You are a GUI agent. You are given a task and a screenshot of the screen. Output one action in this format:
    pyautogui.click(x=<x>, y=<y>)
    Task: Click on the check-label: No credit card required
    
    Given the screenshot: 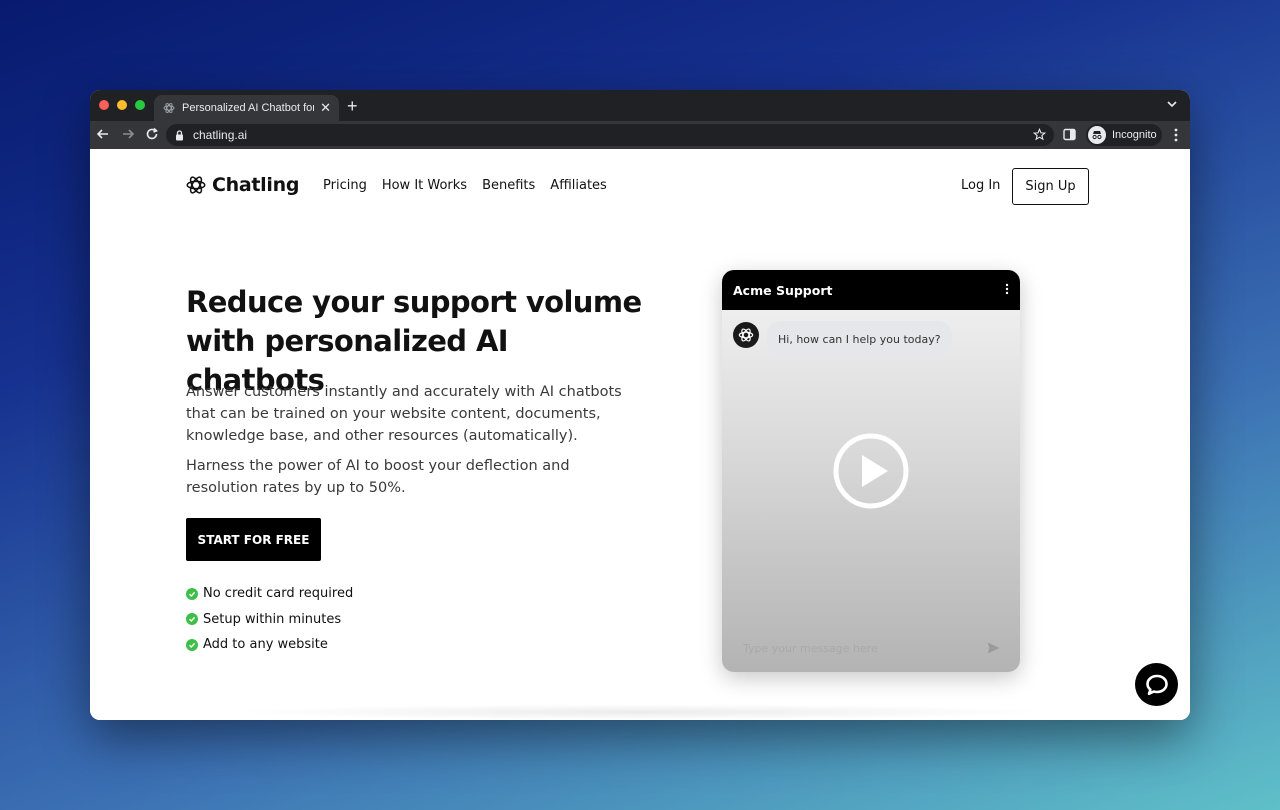 What is the action you would take?
    pyautogui.click(x=278, y=594)
    